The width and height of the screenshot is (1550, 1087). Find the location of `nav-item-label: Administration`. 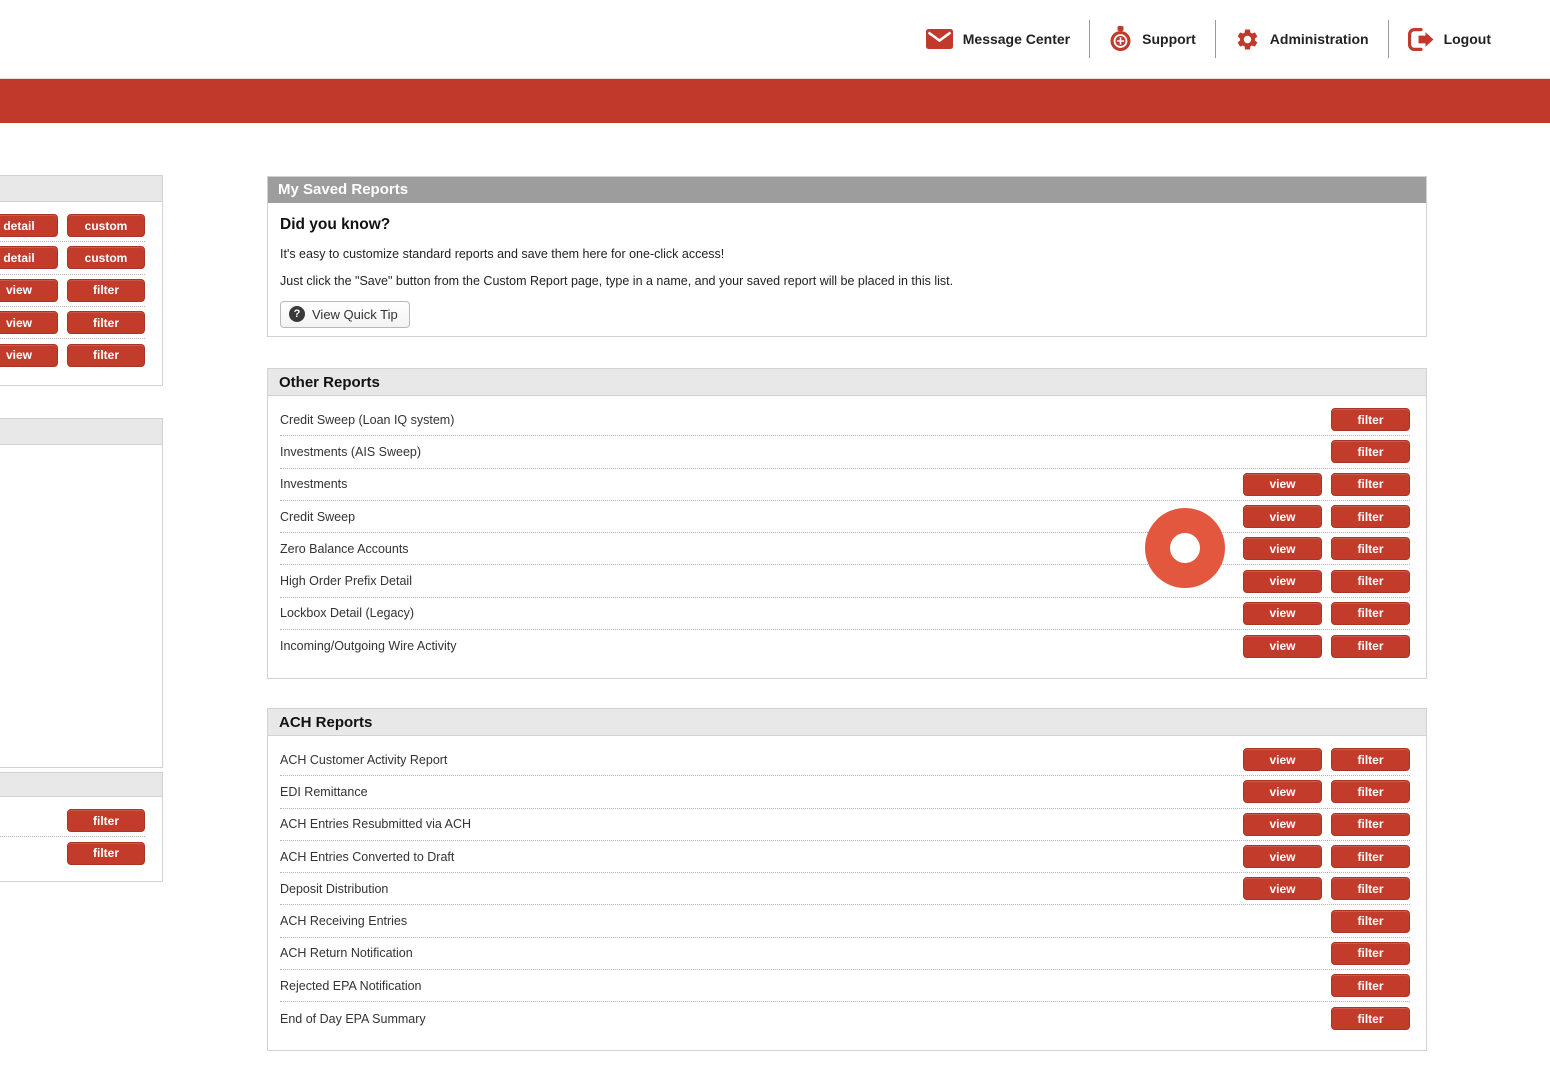

nav-item-label: Administration is located at coordinates (1319, 39).